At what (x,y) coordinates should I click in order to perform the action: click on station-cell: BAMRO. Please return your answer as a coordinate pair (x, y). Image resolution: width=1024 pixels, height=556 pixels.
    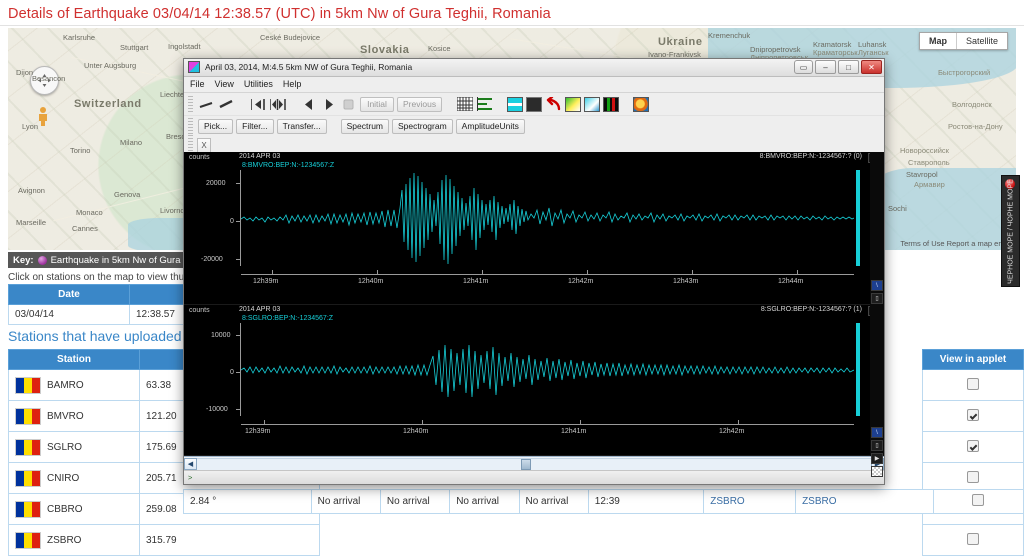
    Looking at the image, I should click on (74, 385).